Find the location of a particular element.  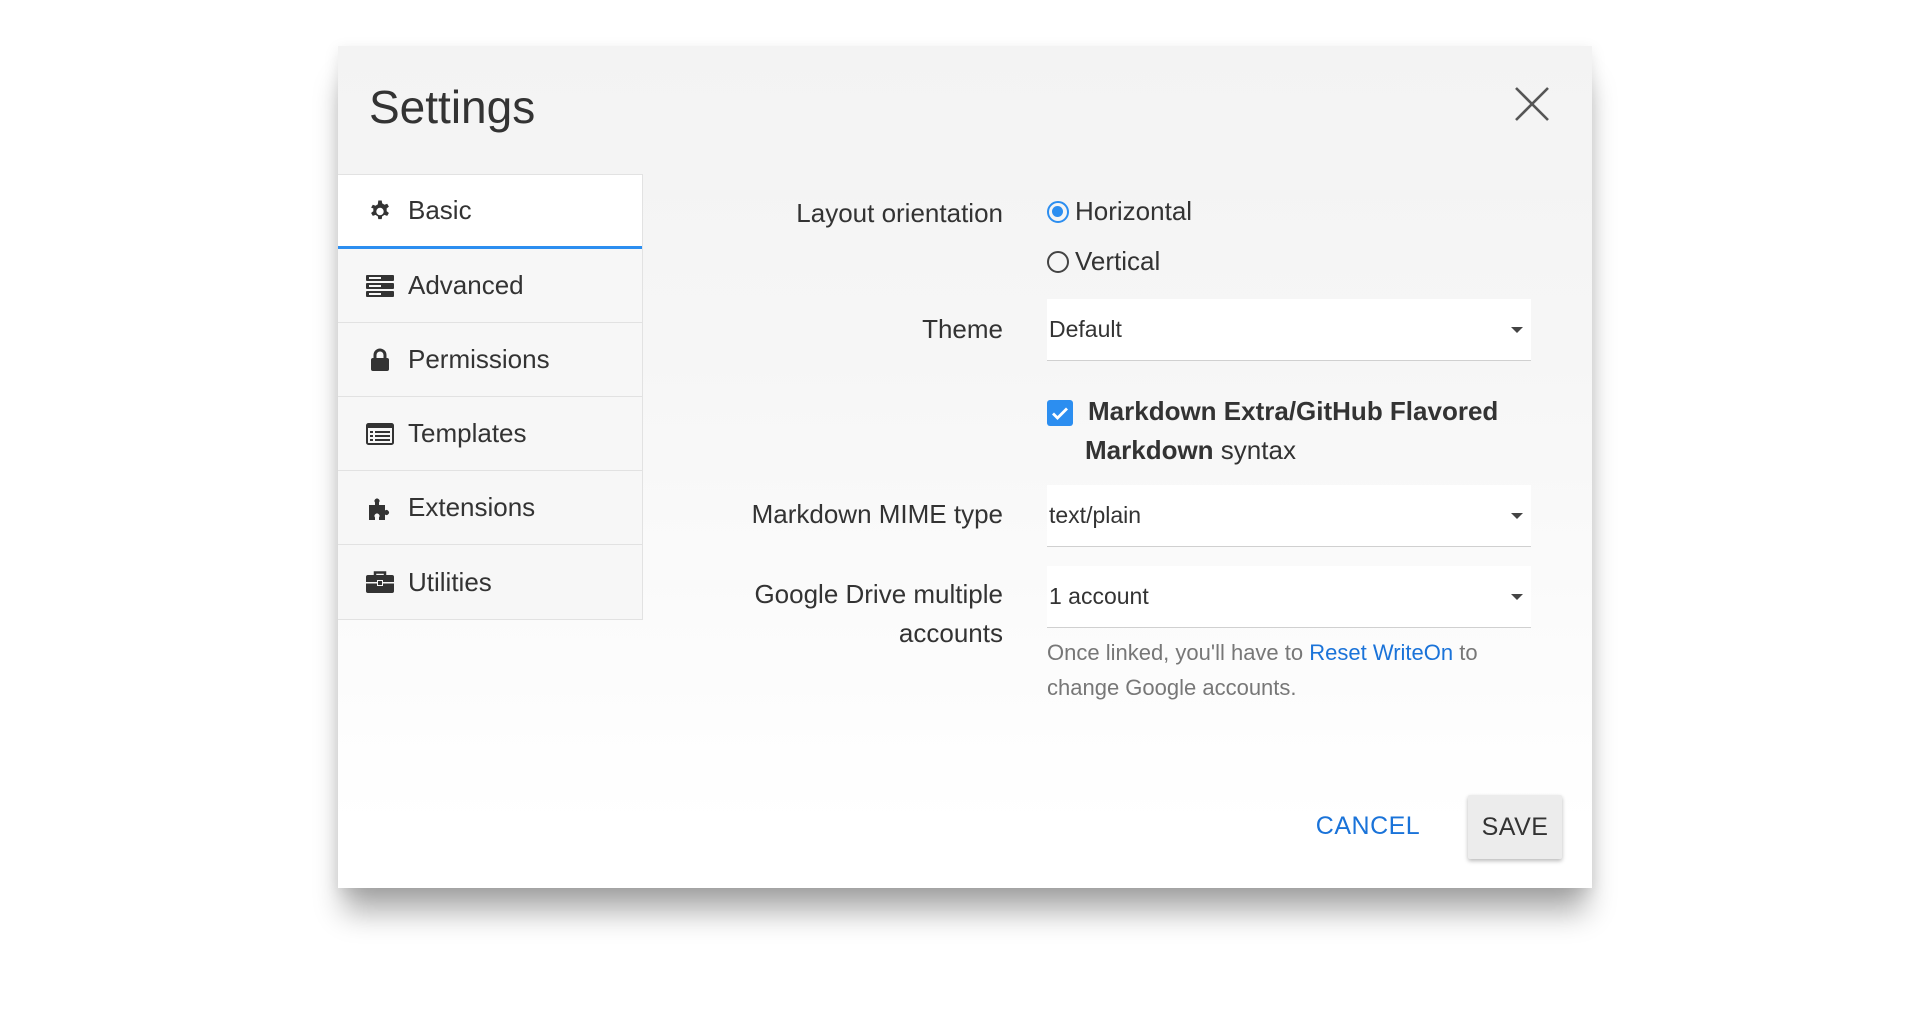

close-icon is located at coordinates (1532, 104).